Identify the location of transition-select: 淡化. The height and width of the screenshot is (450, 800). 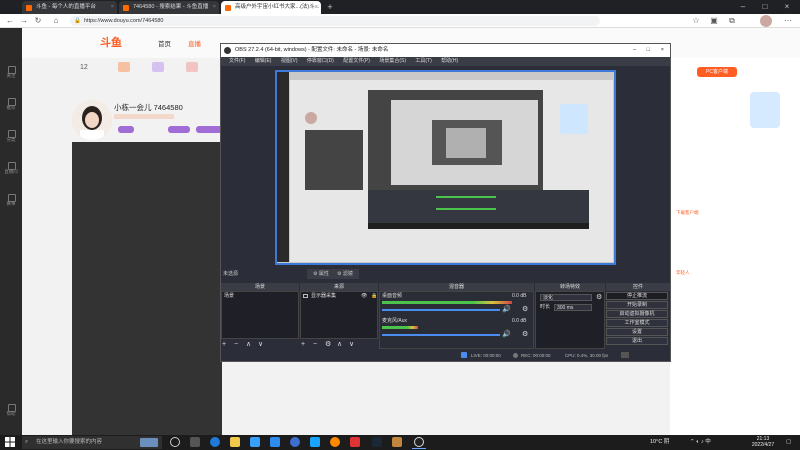
(566, 297).